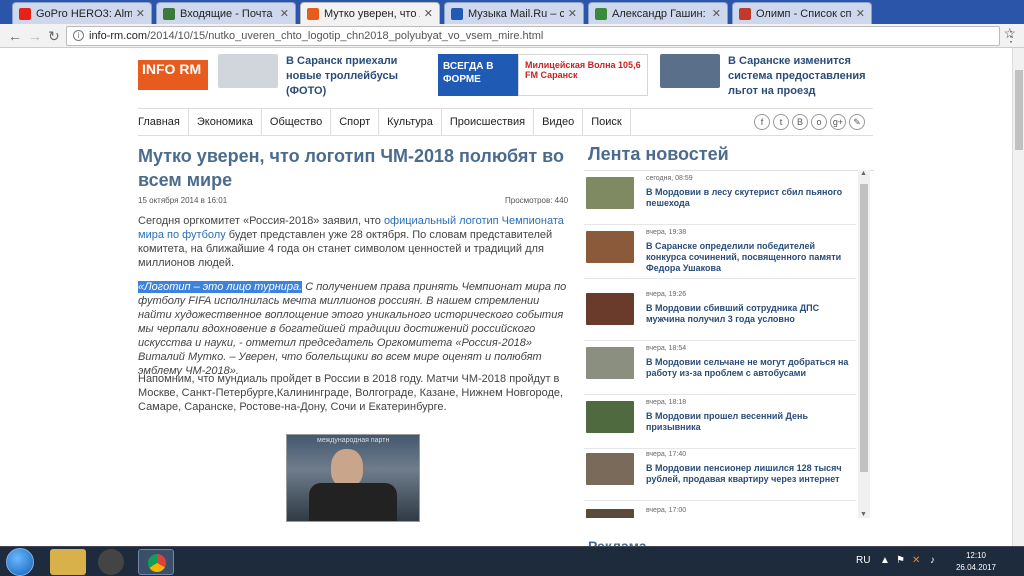 Image resolution: width=1024 pixels, height=576 pixels. I want to click on article-views: Просмотров: 440, so click(537, 200).